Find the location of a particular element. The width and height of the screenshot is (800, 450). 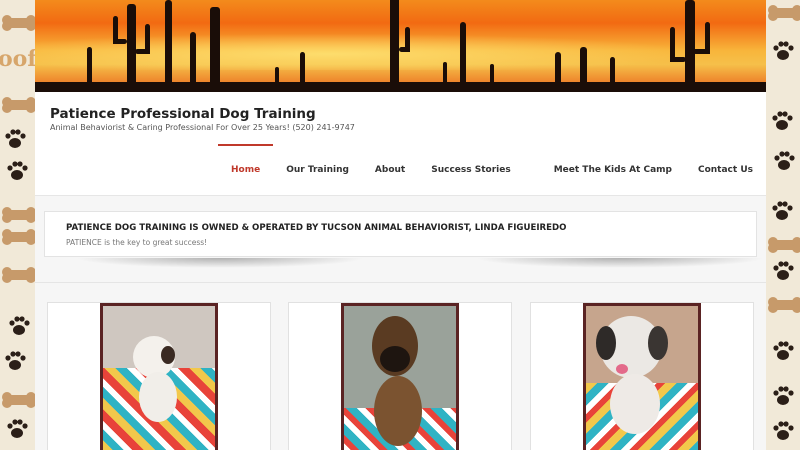

nav-item-home: Home is located at coordinates (246, 170).